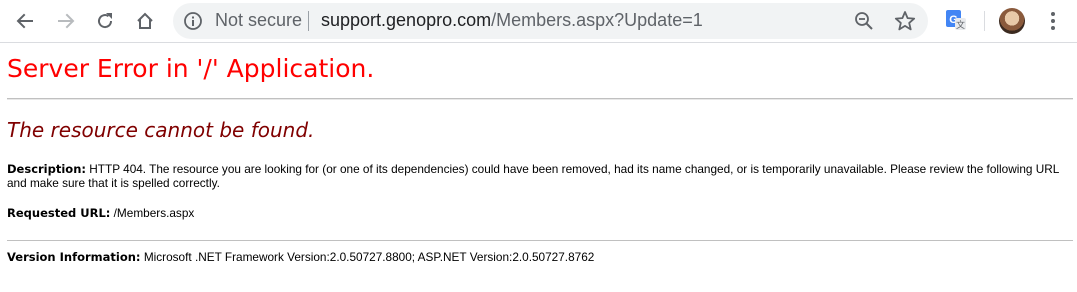  Describe the element at coordinates (864, 21) in the screenshot. I see `zoom-out-icon` at that location.